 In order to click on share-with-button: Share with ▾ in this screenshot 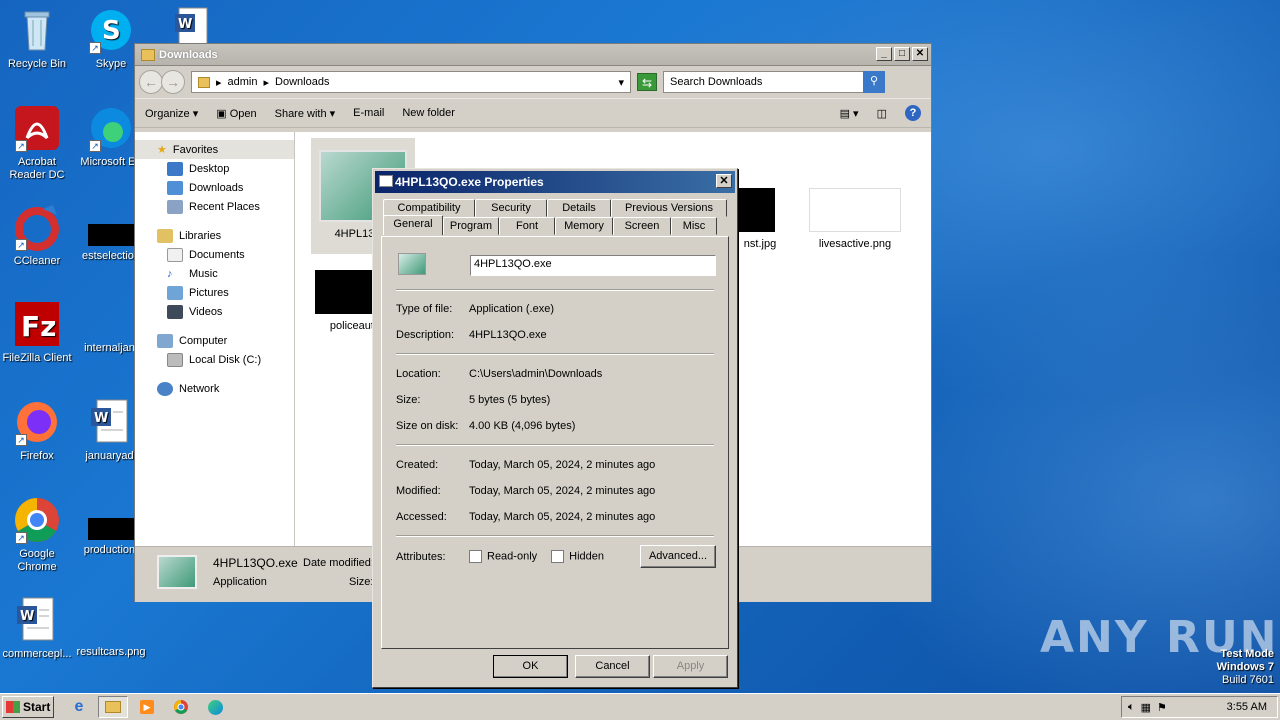, I will do `click(305, 113)`.